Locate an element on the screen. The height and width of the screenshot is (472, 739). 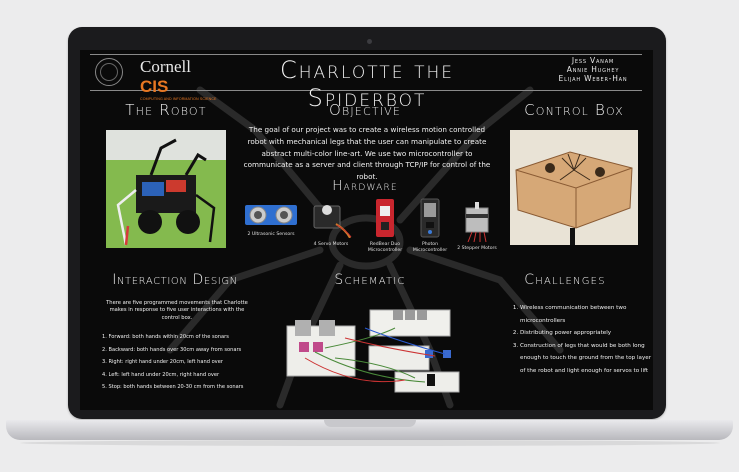
robot-heading: The Robot is located at coordinates (166, 110).